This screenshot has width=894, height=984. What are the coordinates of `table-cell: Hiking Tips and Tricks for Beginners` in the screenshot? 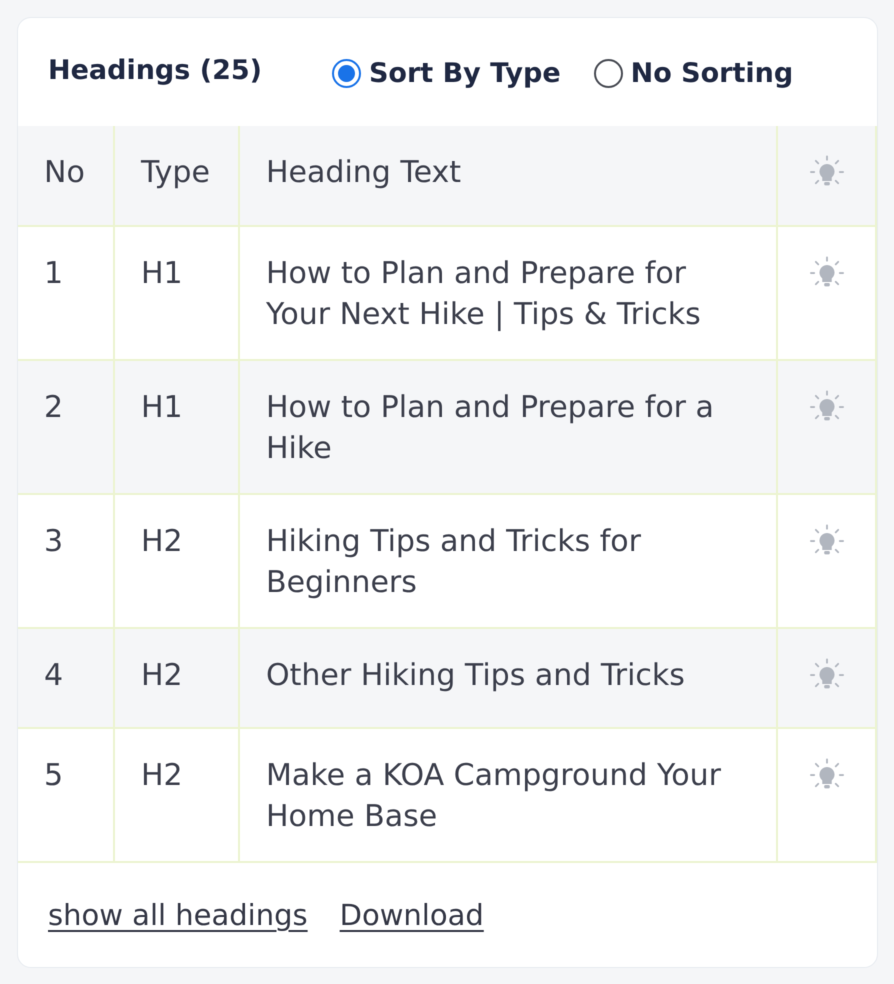 It's located at (508, 561).